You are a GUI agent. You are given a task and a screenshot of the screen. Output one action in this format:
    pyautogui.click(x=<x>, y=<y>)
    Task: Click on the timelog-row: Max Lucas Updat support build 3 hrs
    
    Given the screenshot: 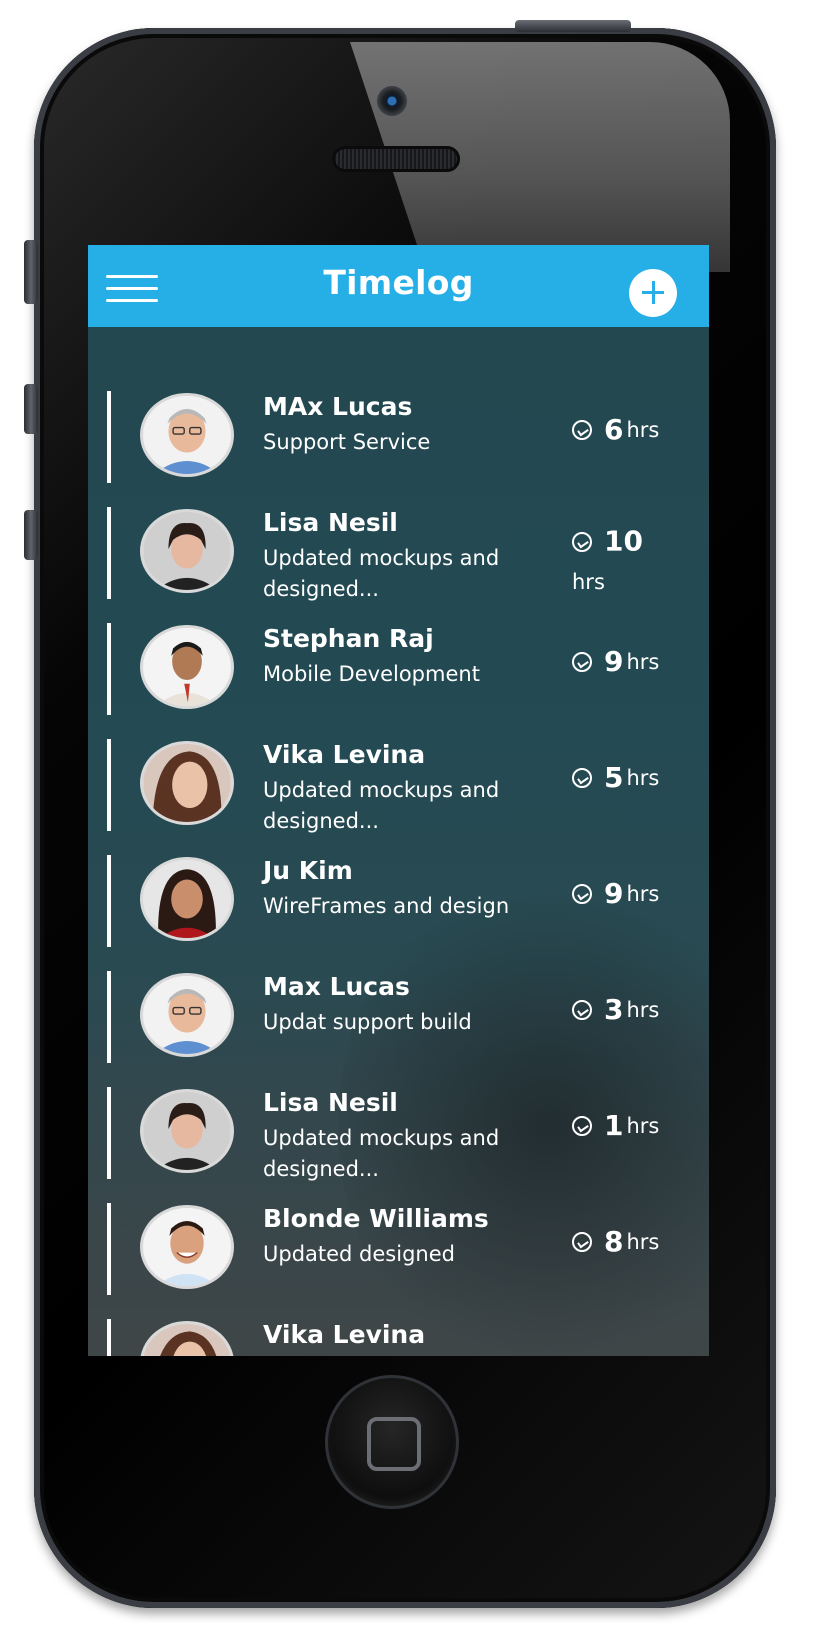 What is the action you would take?
    pyautogui.click(x=398, y=1023)
    